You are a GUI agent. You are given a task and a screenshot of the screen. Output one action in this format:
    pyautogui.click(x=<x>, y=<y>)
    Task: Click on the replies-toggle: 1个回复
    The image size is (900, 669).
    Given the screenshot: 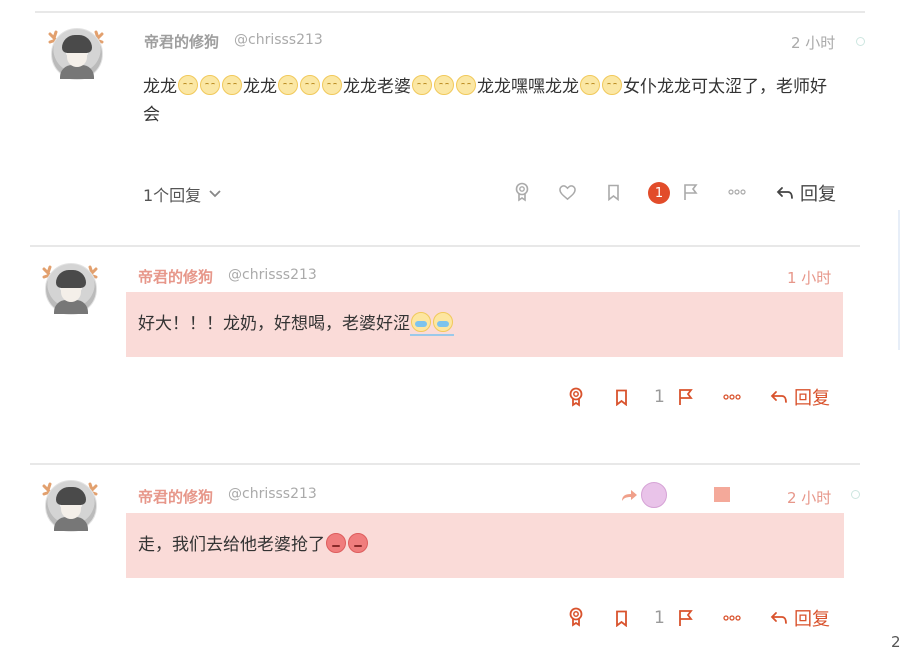 What is the action you would take?
    pyautogui.click(x=182, y=194)
    